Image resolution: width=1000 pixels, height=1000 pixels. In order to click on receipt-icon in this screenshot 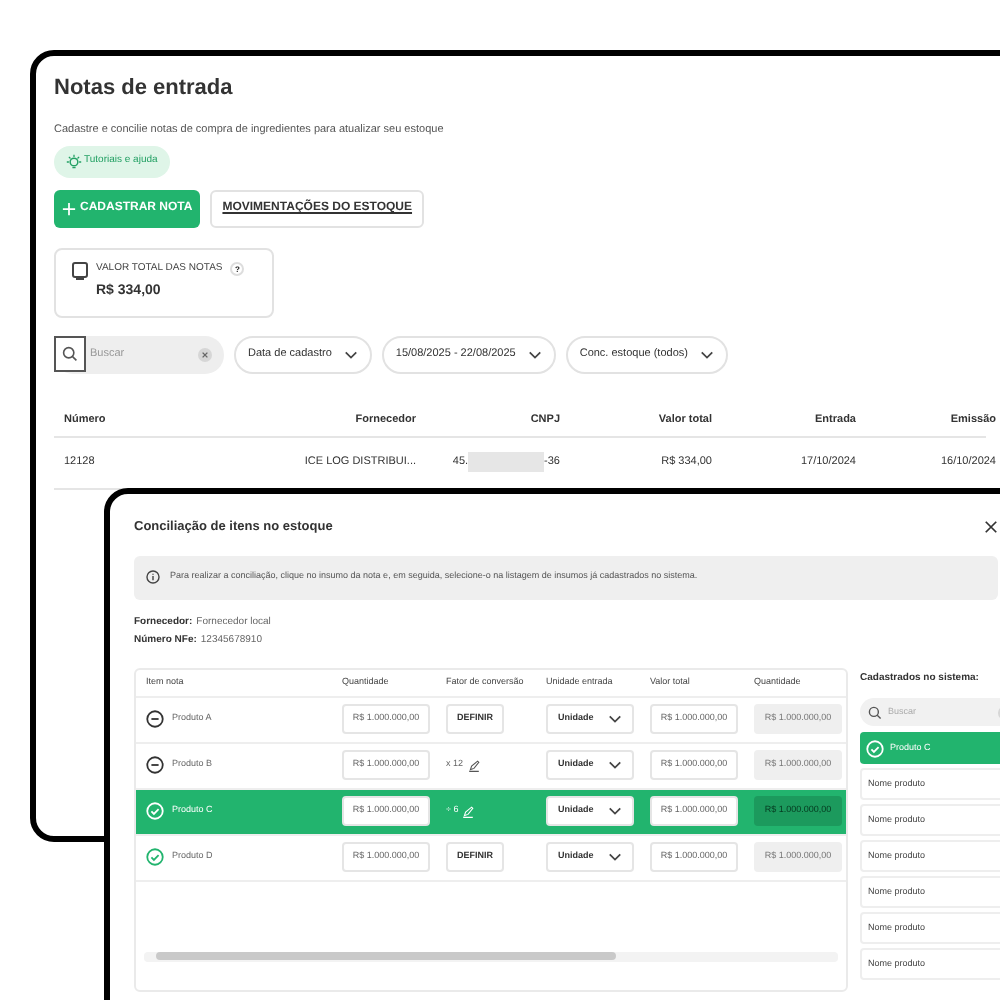, I will do `click(80, 270)`.